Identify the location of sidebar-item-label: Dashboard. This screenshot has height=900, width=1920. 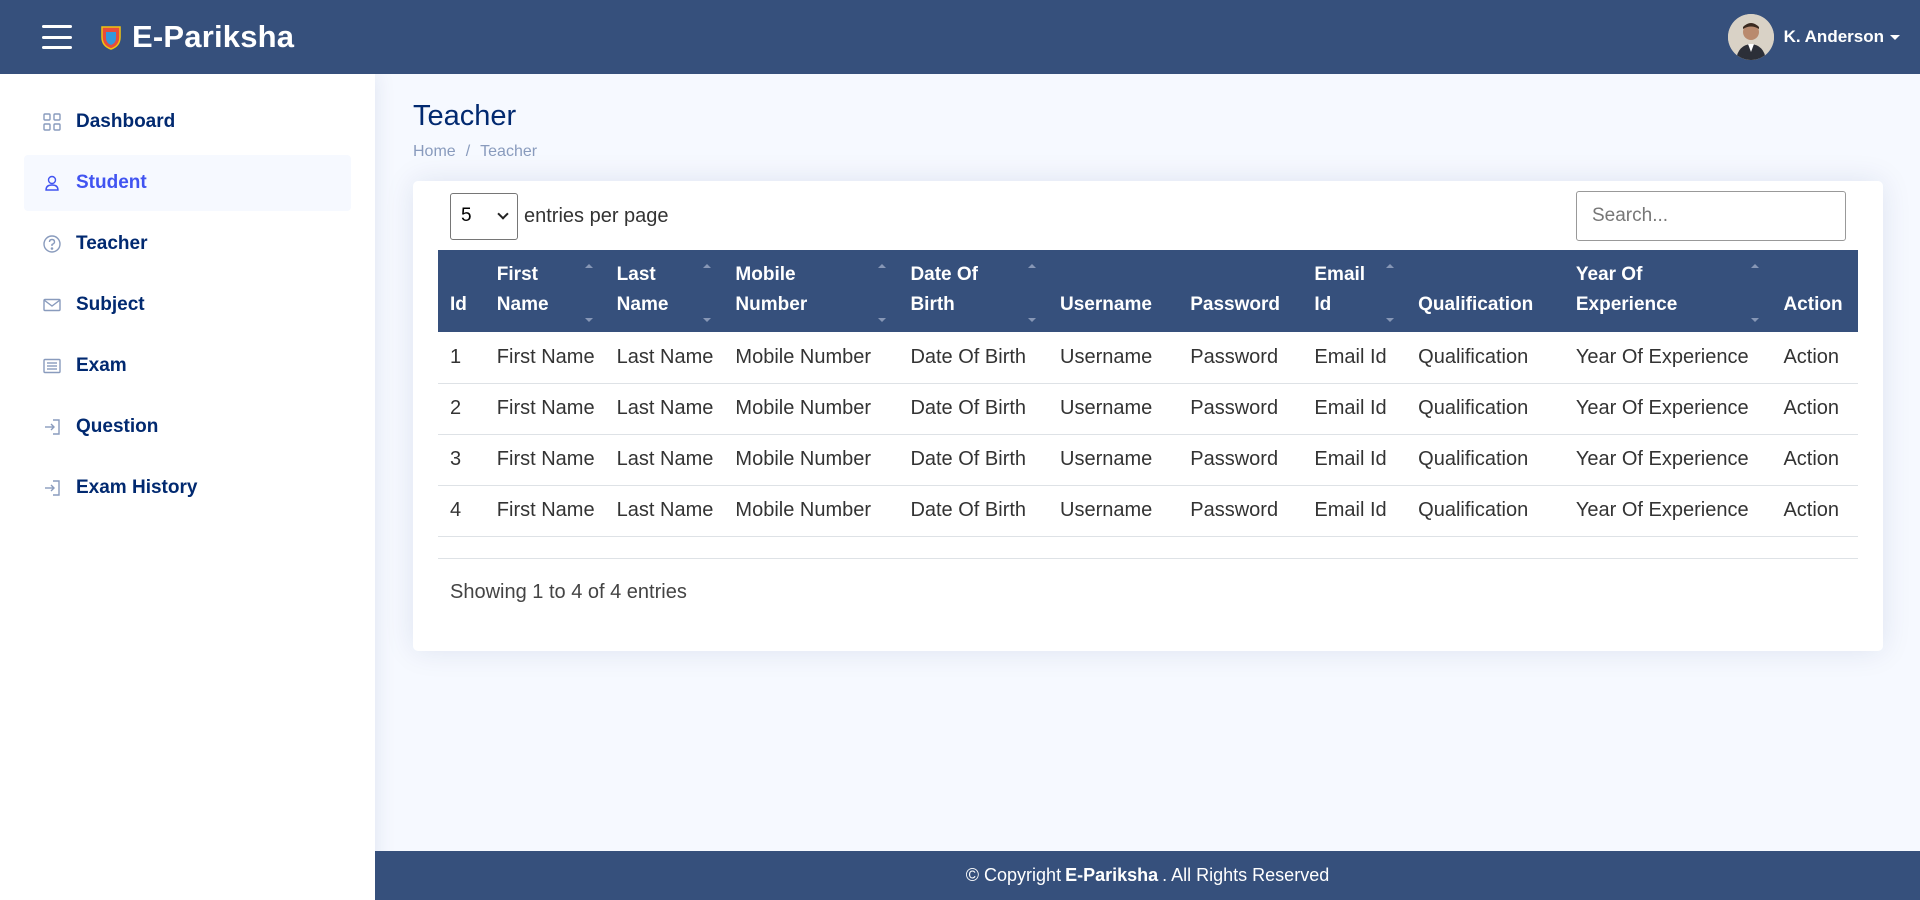
(126, 121).